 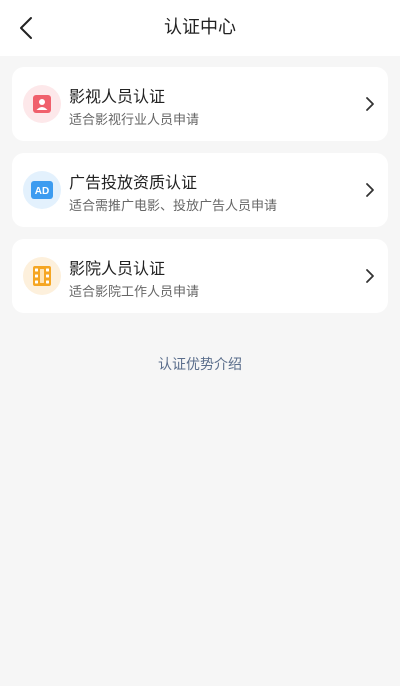 What do you see at coordinates (134, 292) in the screenshot?
I see `card-subtitle: 适合影院工作人员申请` at bounding box center [134, 292].